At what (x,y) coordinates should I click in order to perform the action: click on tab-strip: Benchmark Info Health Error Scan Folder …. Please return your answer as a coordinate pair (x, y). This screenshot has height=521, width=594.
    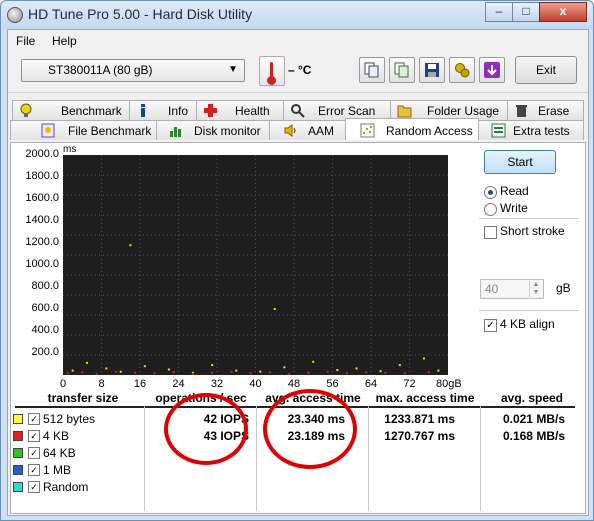
    Looking at the image, I should click on (298, 117).